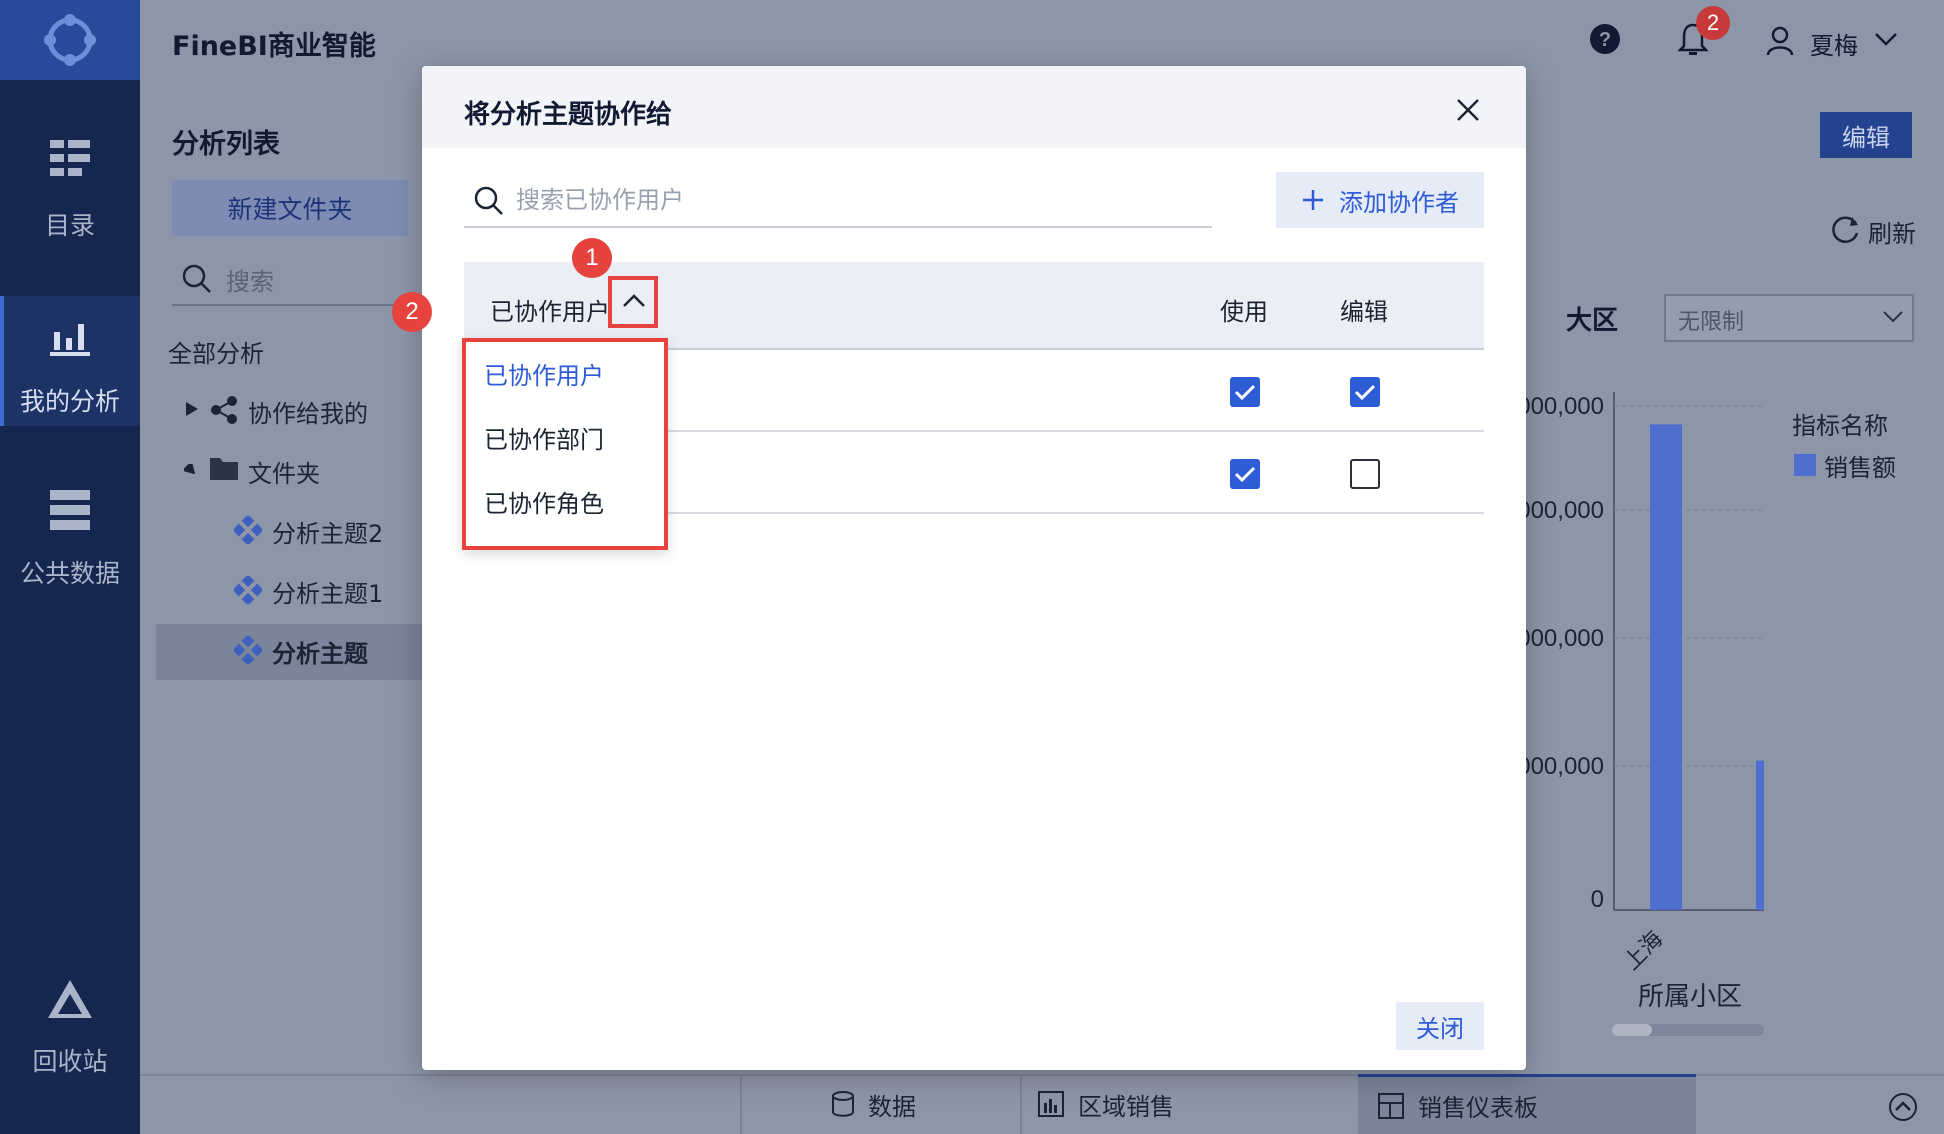 This screenshot has width=1944, height=1134. Describe the element at coordinates (1478, 1108) in the screenshot. I see `tab-sales-dashboard-label: 销售仪表板` at that location.